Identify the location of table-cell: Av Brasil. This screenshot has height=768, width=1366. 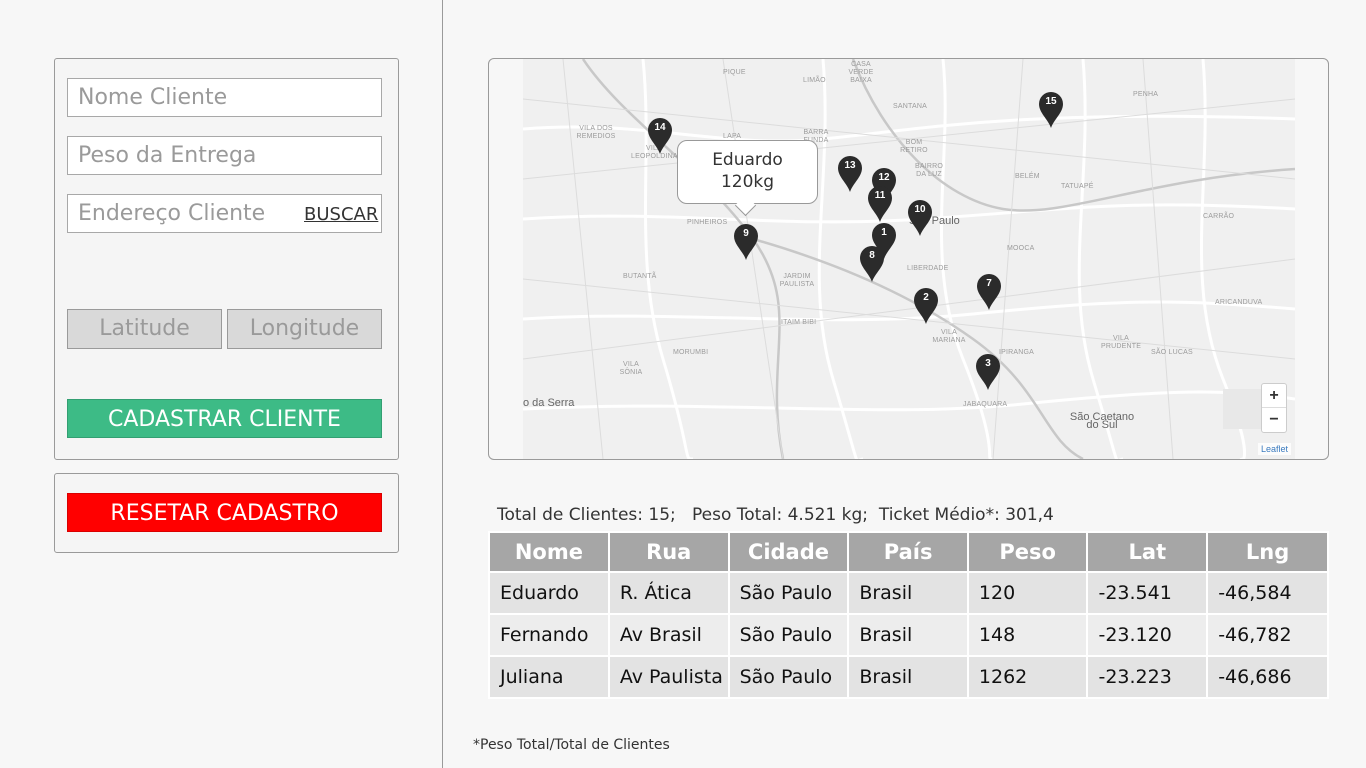
(668, 635).